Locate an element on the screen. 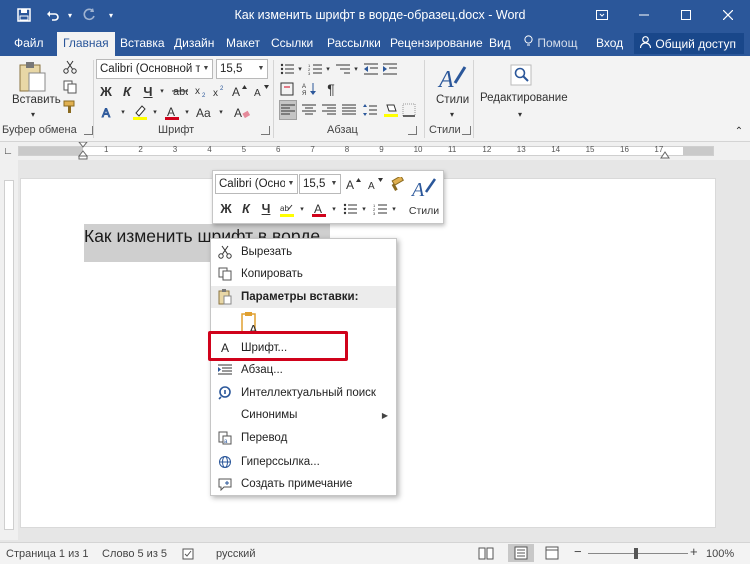 The height and width of the screenshot is (564, 750). styles-dropdown-icon: ▾ is located at coordinates (452, 114).